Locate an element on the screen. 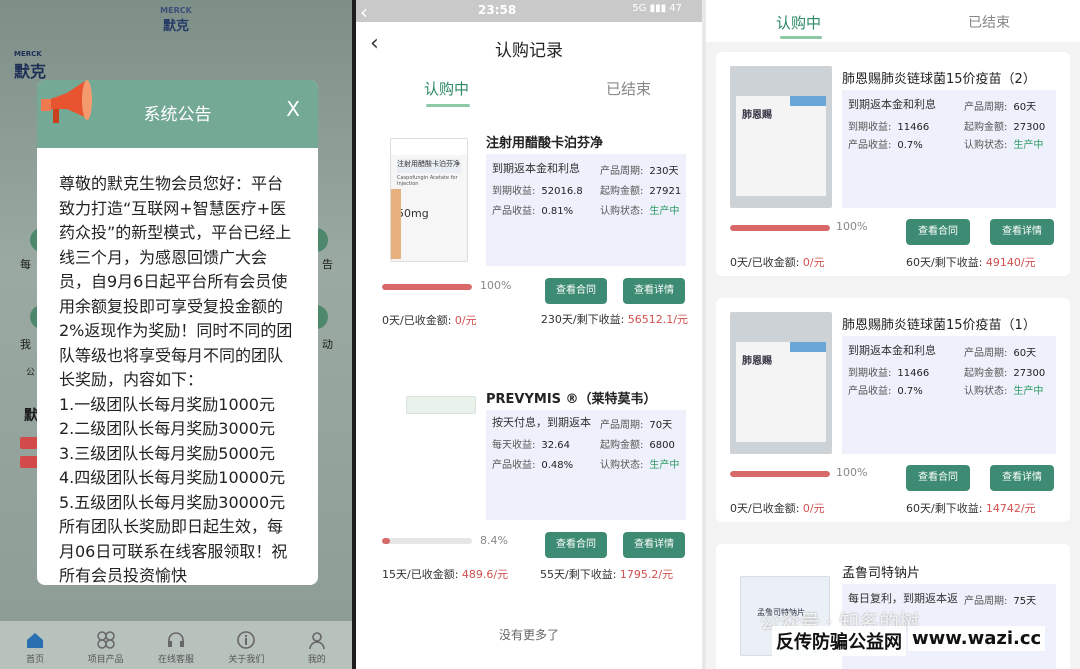  home-icon is located at coordinates (35, 640).